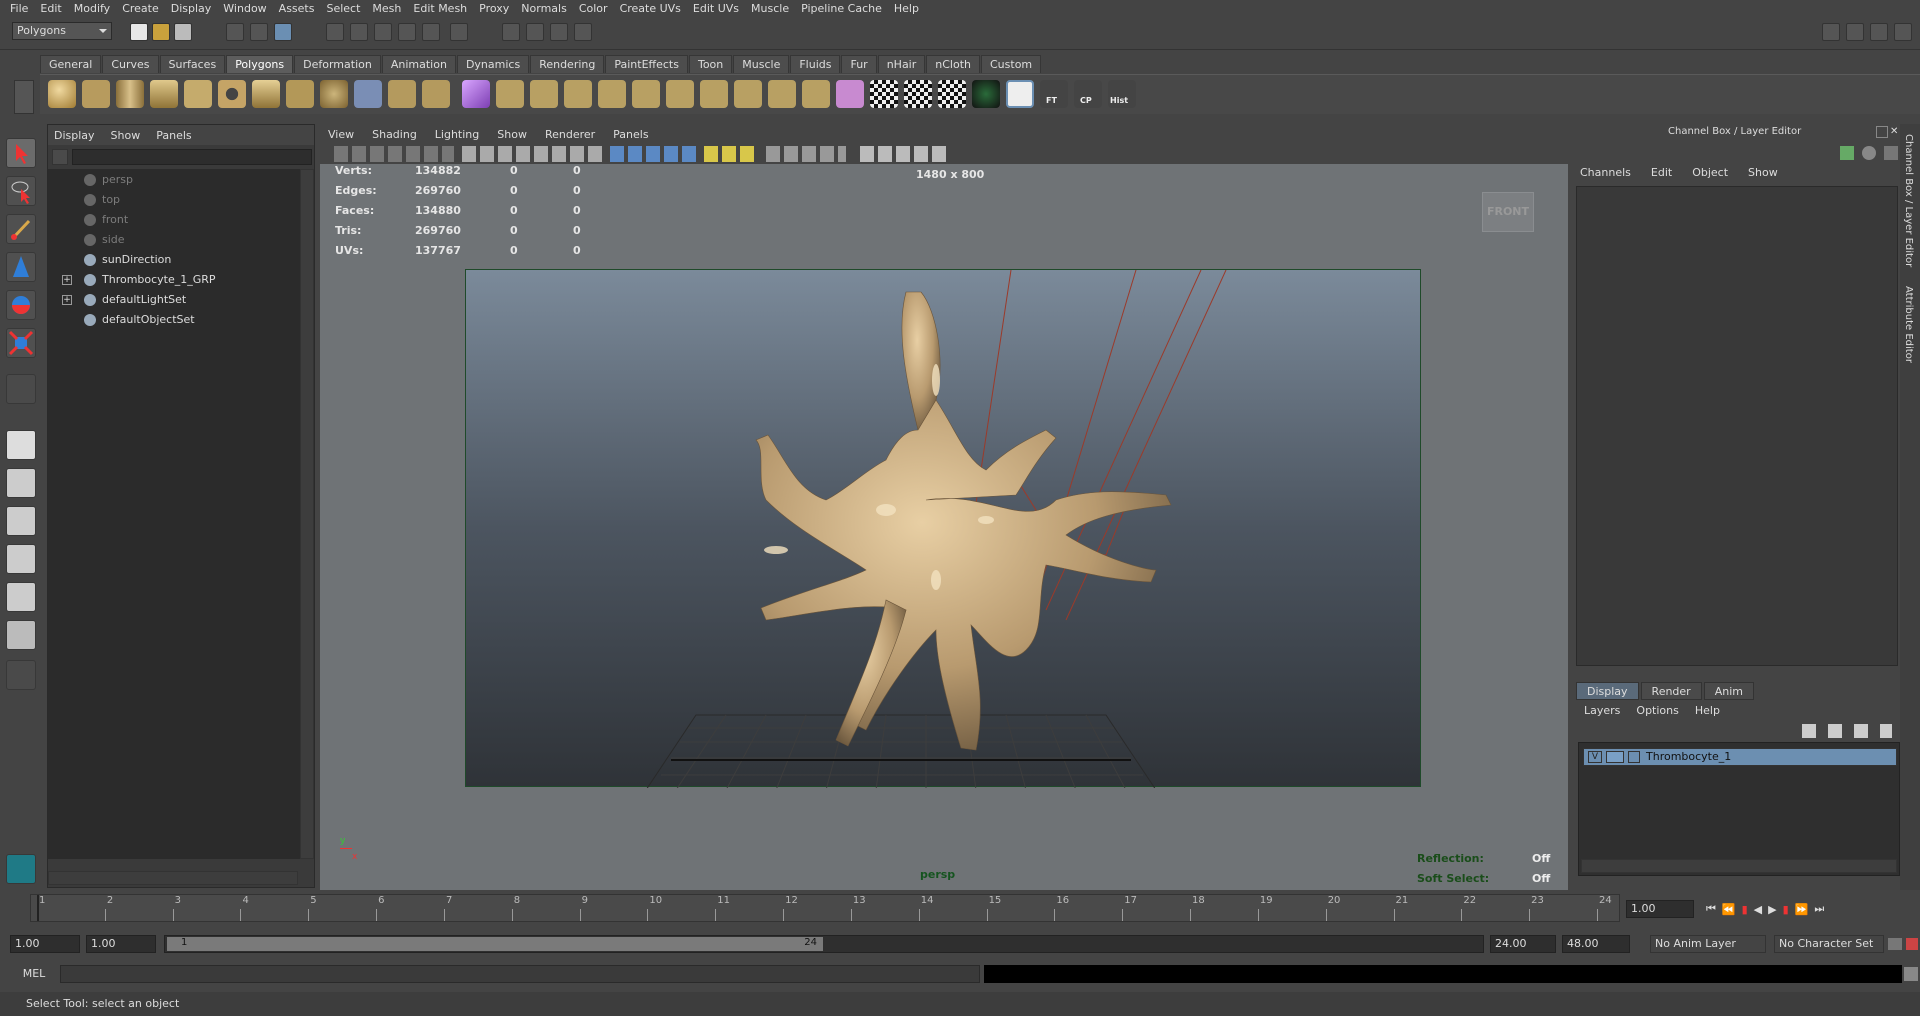 The image size is (1920, 1016). I want to click on render-settings-icon, so click(583, 32).